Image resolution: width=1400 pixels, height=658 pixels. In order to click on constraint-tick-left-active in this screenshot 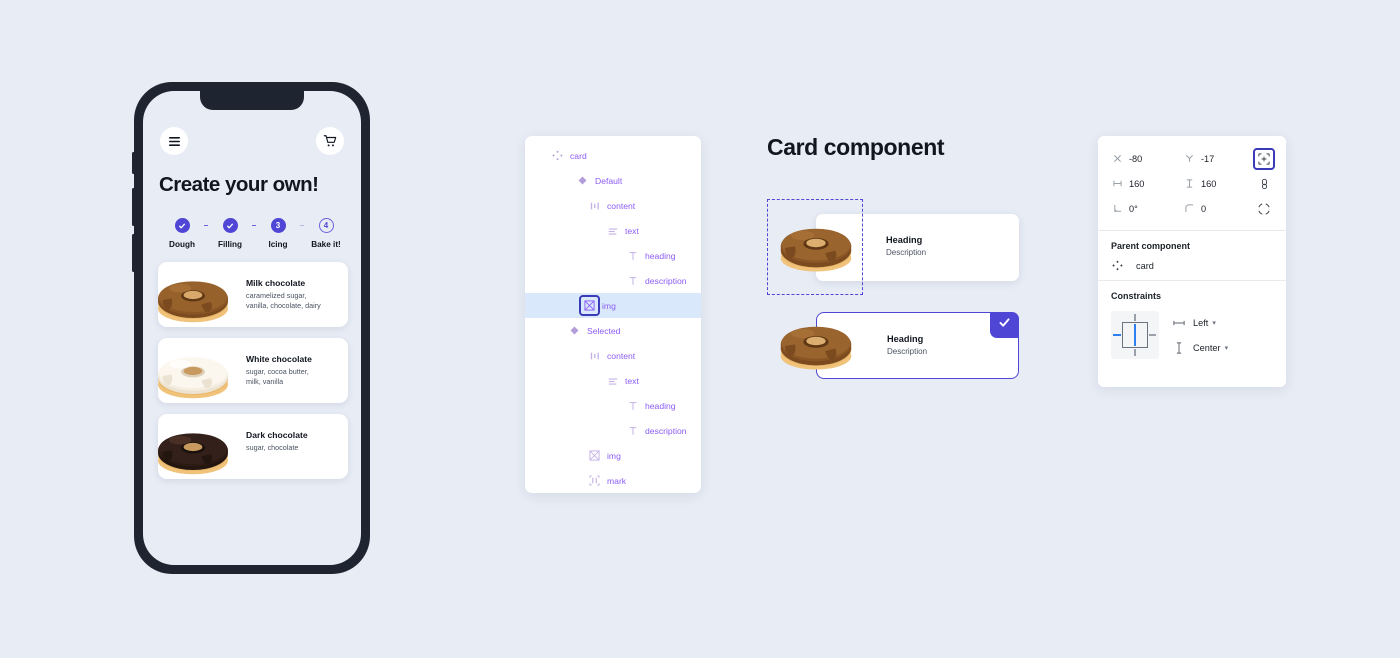, I will do `click(1117, 335)`.